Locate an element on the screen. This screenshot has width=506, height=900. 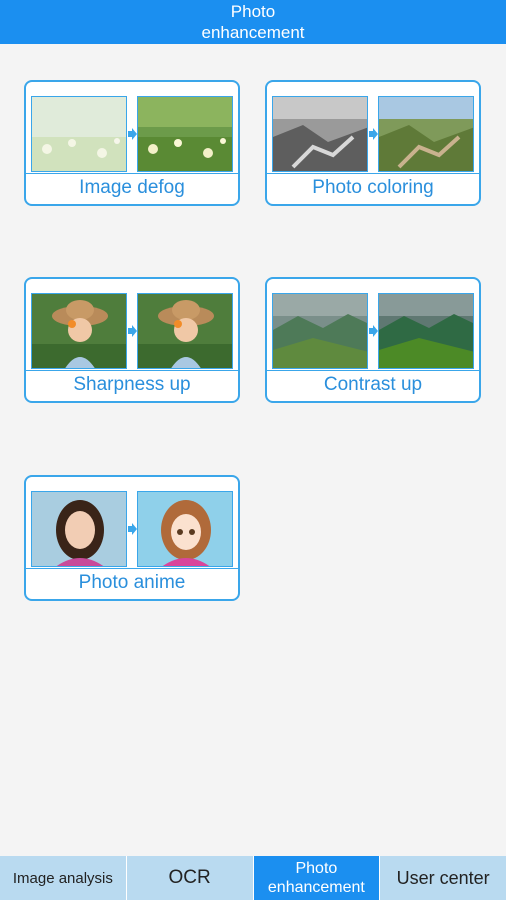
tab-label: User center is located at coordinates (443, 877).